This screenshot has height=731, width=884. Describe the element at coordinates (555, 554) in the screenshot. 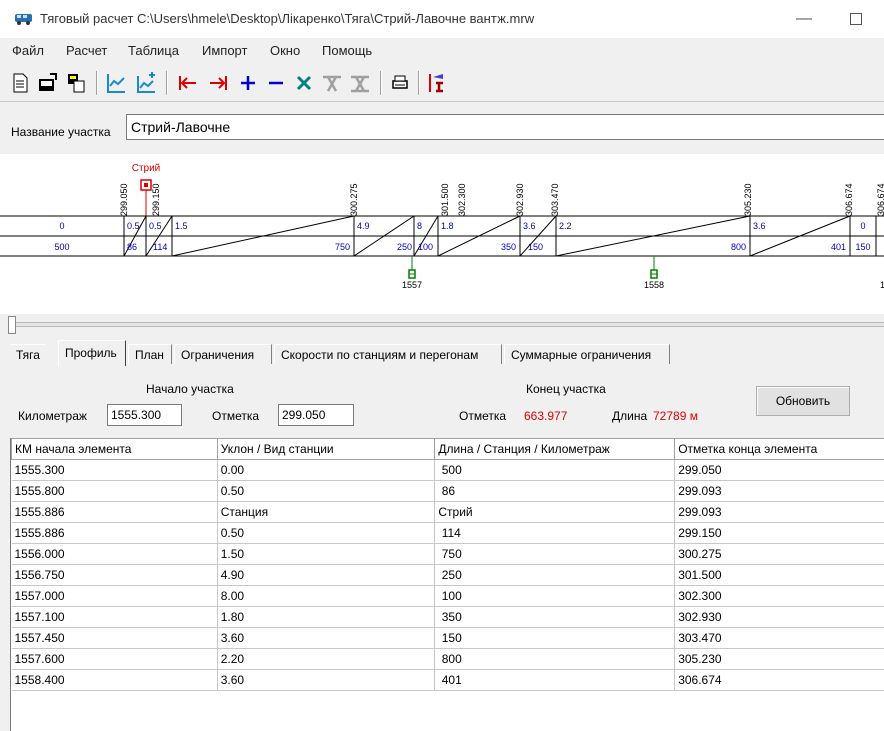

I see `table-cell: 750` at that location.